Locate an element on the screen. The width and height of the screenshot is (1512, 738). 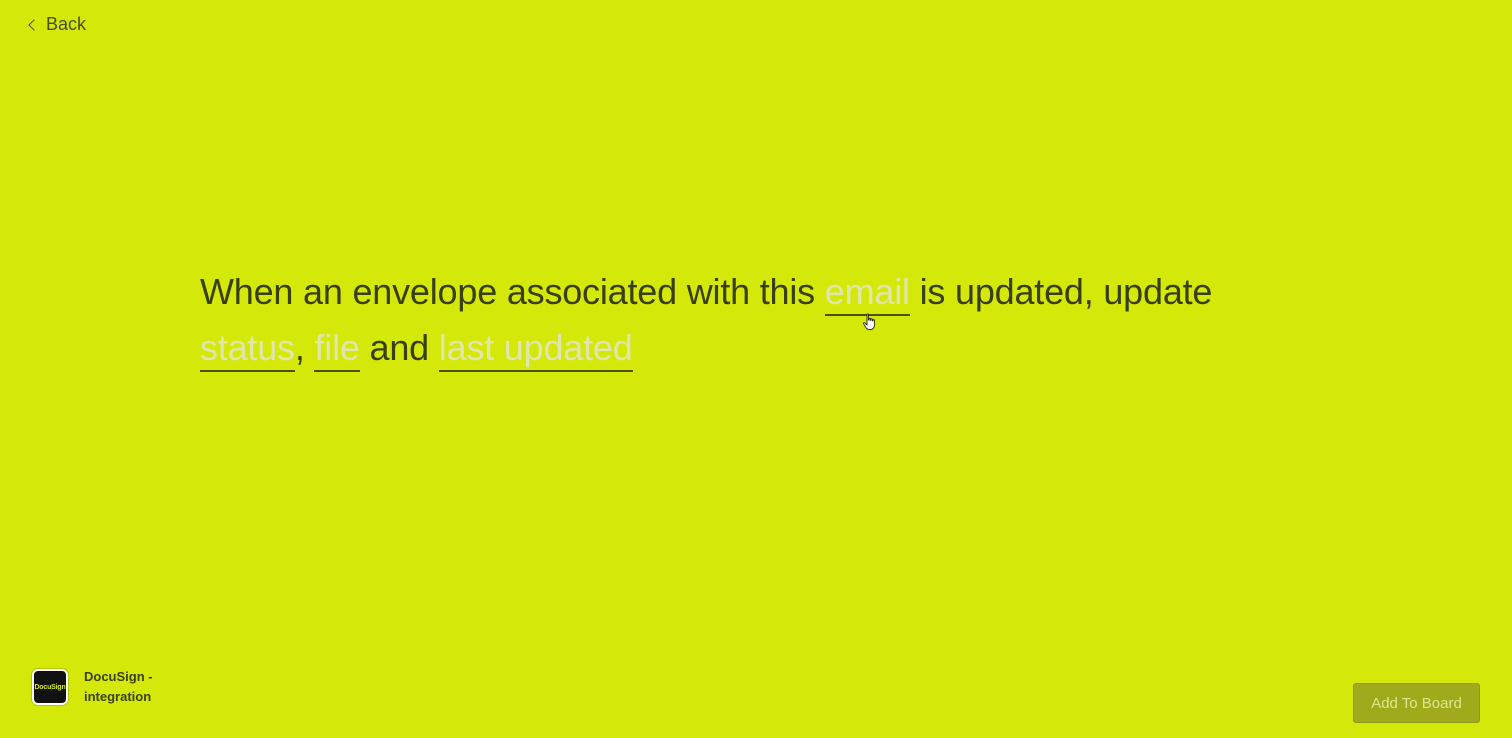
integration-name-line1: DocuSign - is located at coordinates (118, 676).